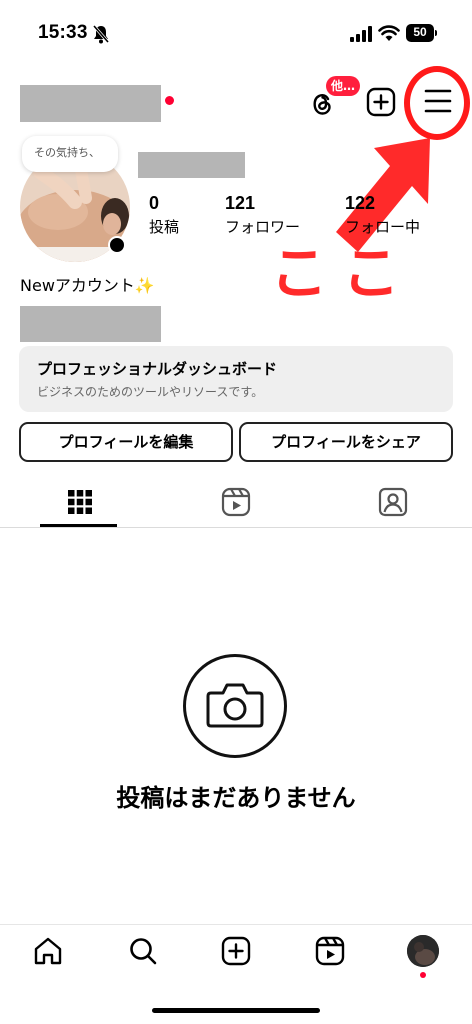 This screenshot has width=472, height=1024. I want to click on profile-notification-dot, so click(423, 975).